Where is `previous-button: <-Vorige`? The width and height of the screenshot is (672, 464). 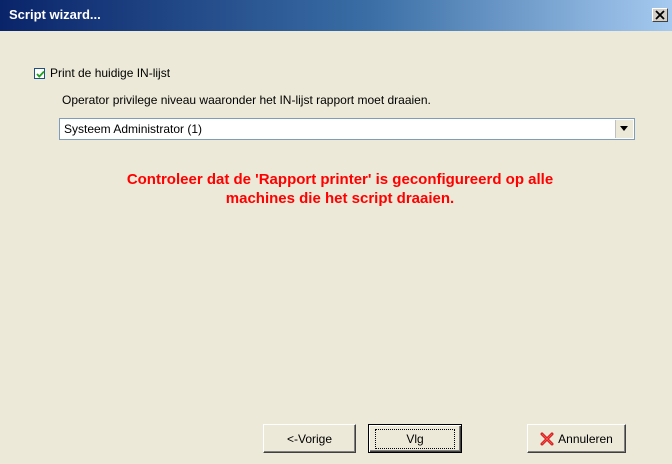 previous-button: <-Vorige is located at coordinates (309, 438).